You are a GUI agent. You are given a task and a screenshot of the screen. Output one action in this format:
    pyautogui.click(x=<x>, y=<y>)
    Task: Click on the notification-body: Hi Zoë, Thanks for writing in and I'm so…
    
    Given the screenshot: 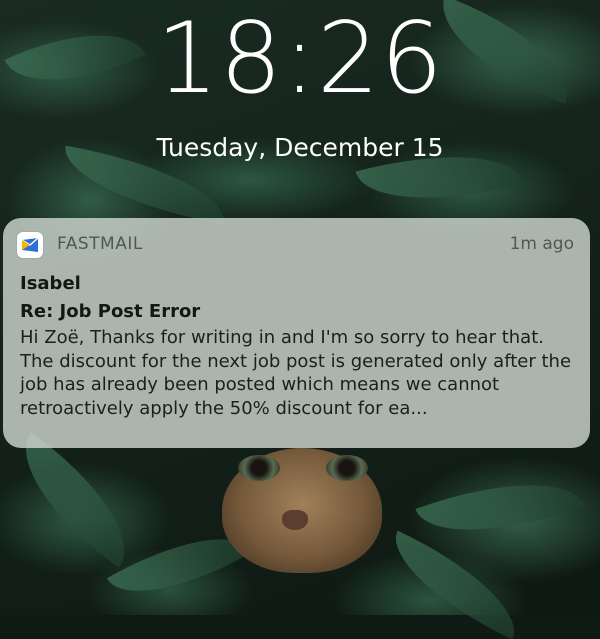 What is the action you would take?
    pyautogui.click(x=296, y=373)
    